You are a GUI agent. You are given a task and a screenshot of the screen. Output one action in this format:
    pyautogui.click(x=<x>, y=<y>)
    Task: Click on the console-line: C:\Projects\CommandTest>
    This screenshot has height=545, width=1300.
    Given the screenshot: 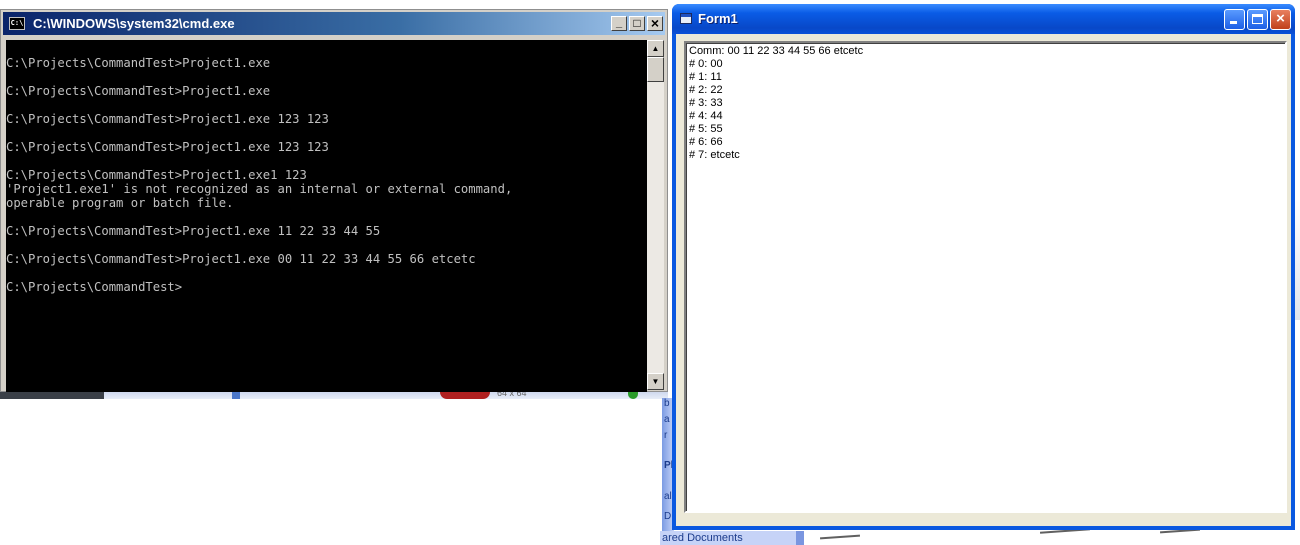 What is the action you would take?
    pyautogui.click(x=94, y=287)
    